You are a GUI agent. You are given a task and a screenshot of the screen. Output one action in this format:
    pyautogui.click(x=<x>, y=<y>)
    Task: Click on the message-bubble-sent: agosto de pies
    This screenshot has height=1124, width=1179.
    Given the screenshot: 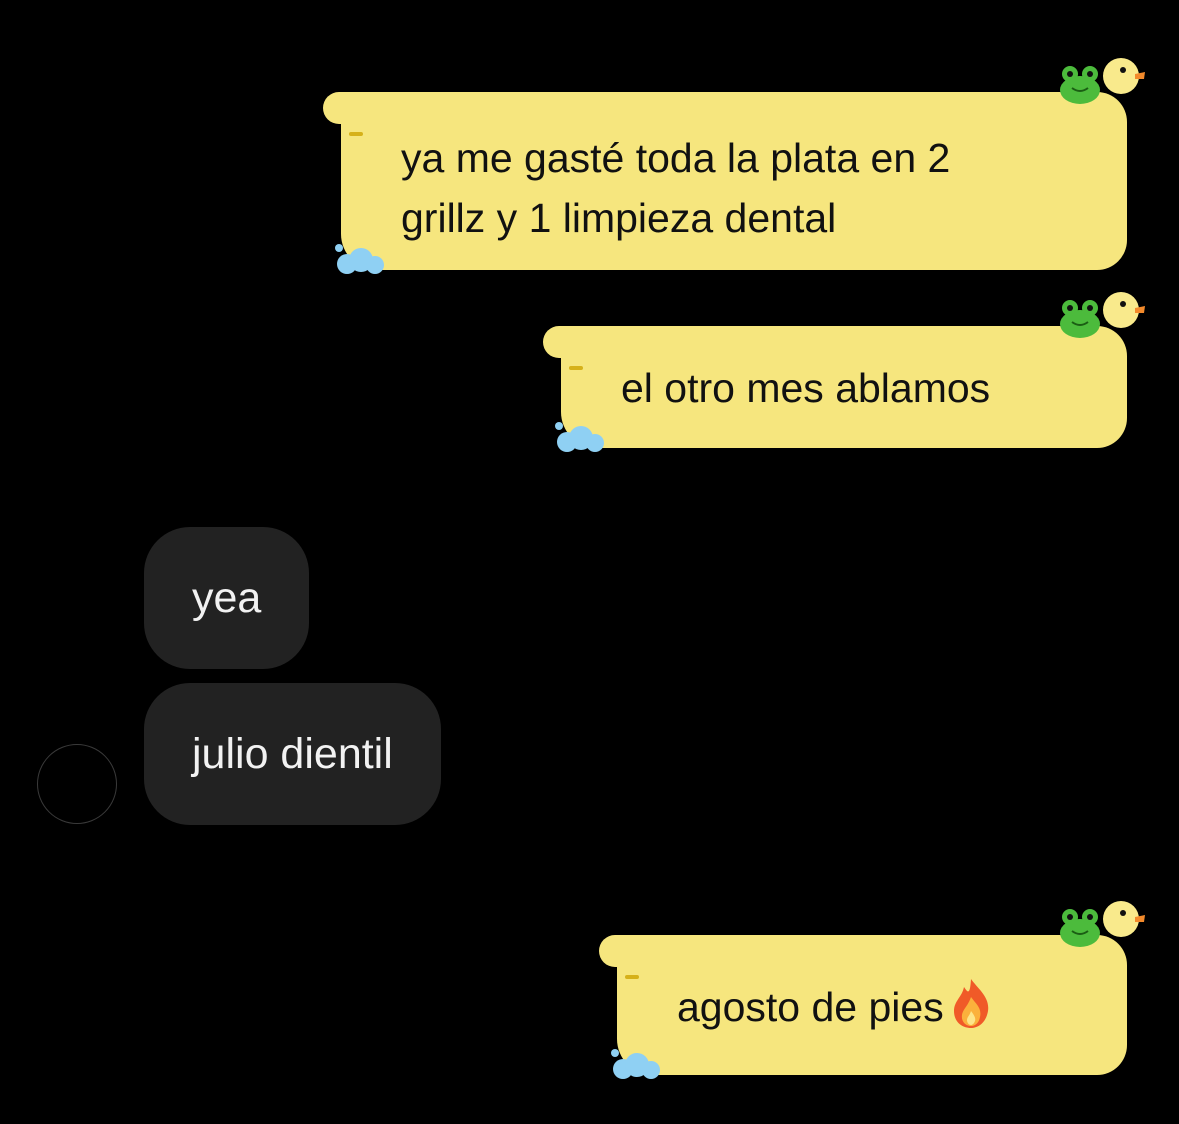 What is the action you would take?
    pyautogui.click(x=872, y=990)
    